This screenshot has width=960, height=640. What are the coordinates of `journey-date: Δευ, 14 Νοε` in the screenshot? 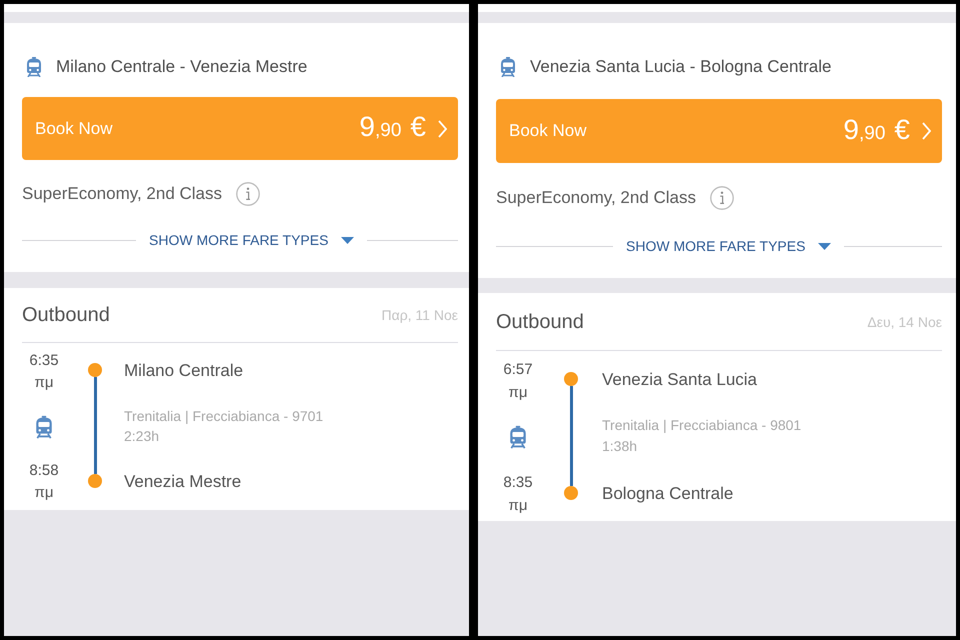 It's located at (904, 322).